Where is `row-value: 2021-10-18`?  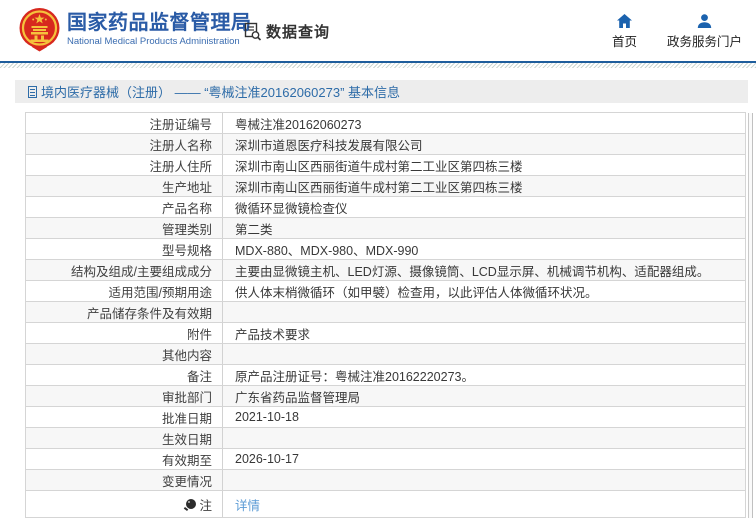 row-value: 2021-10-18 is located at coordinates (267, 417).